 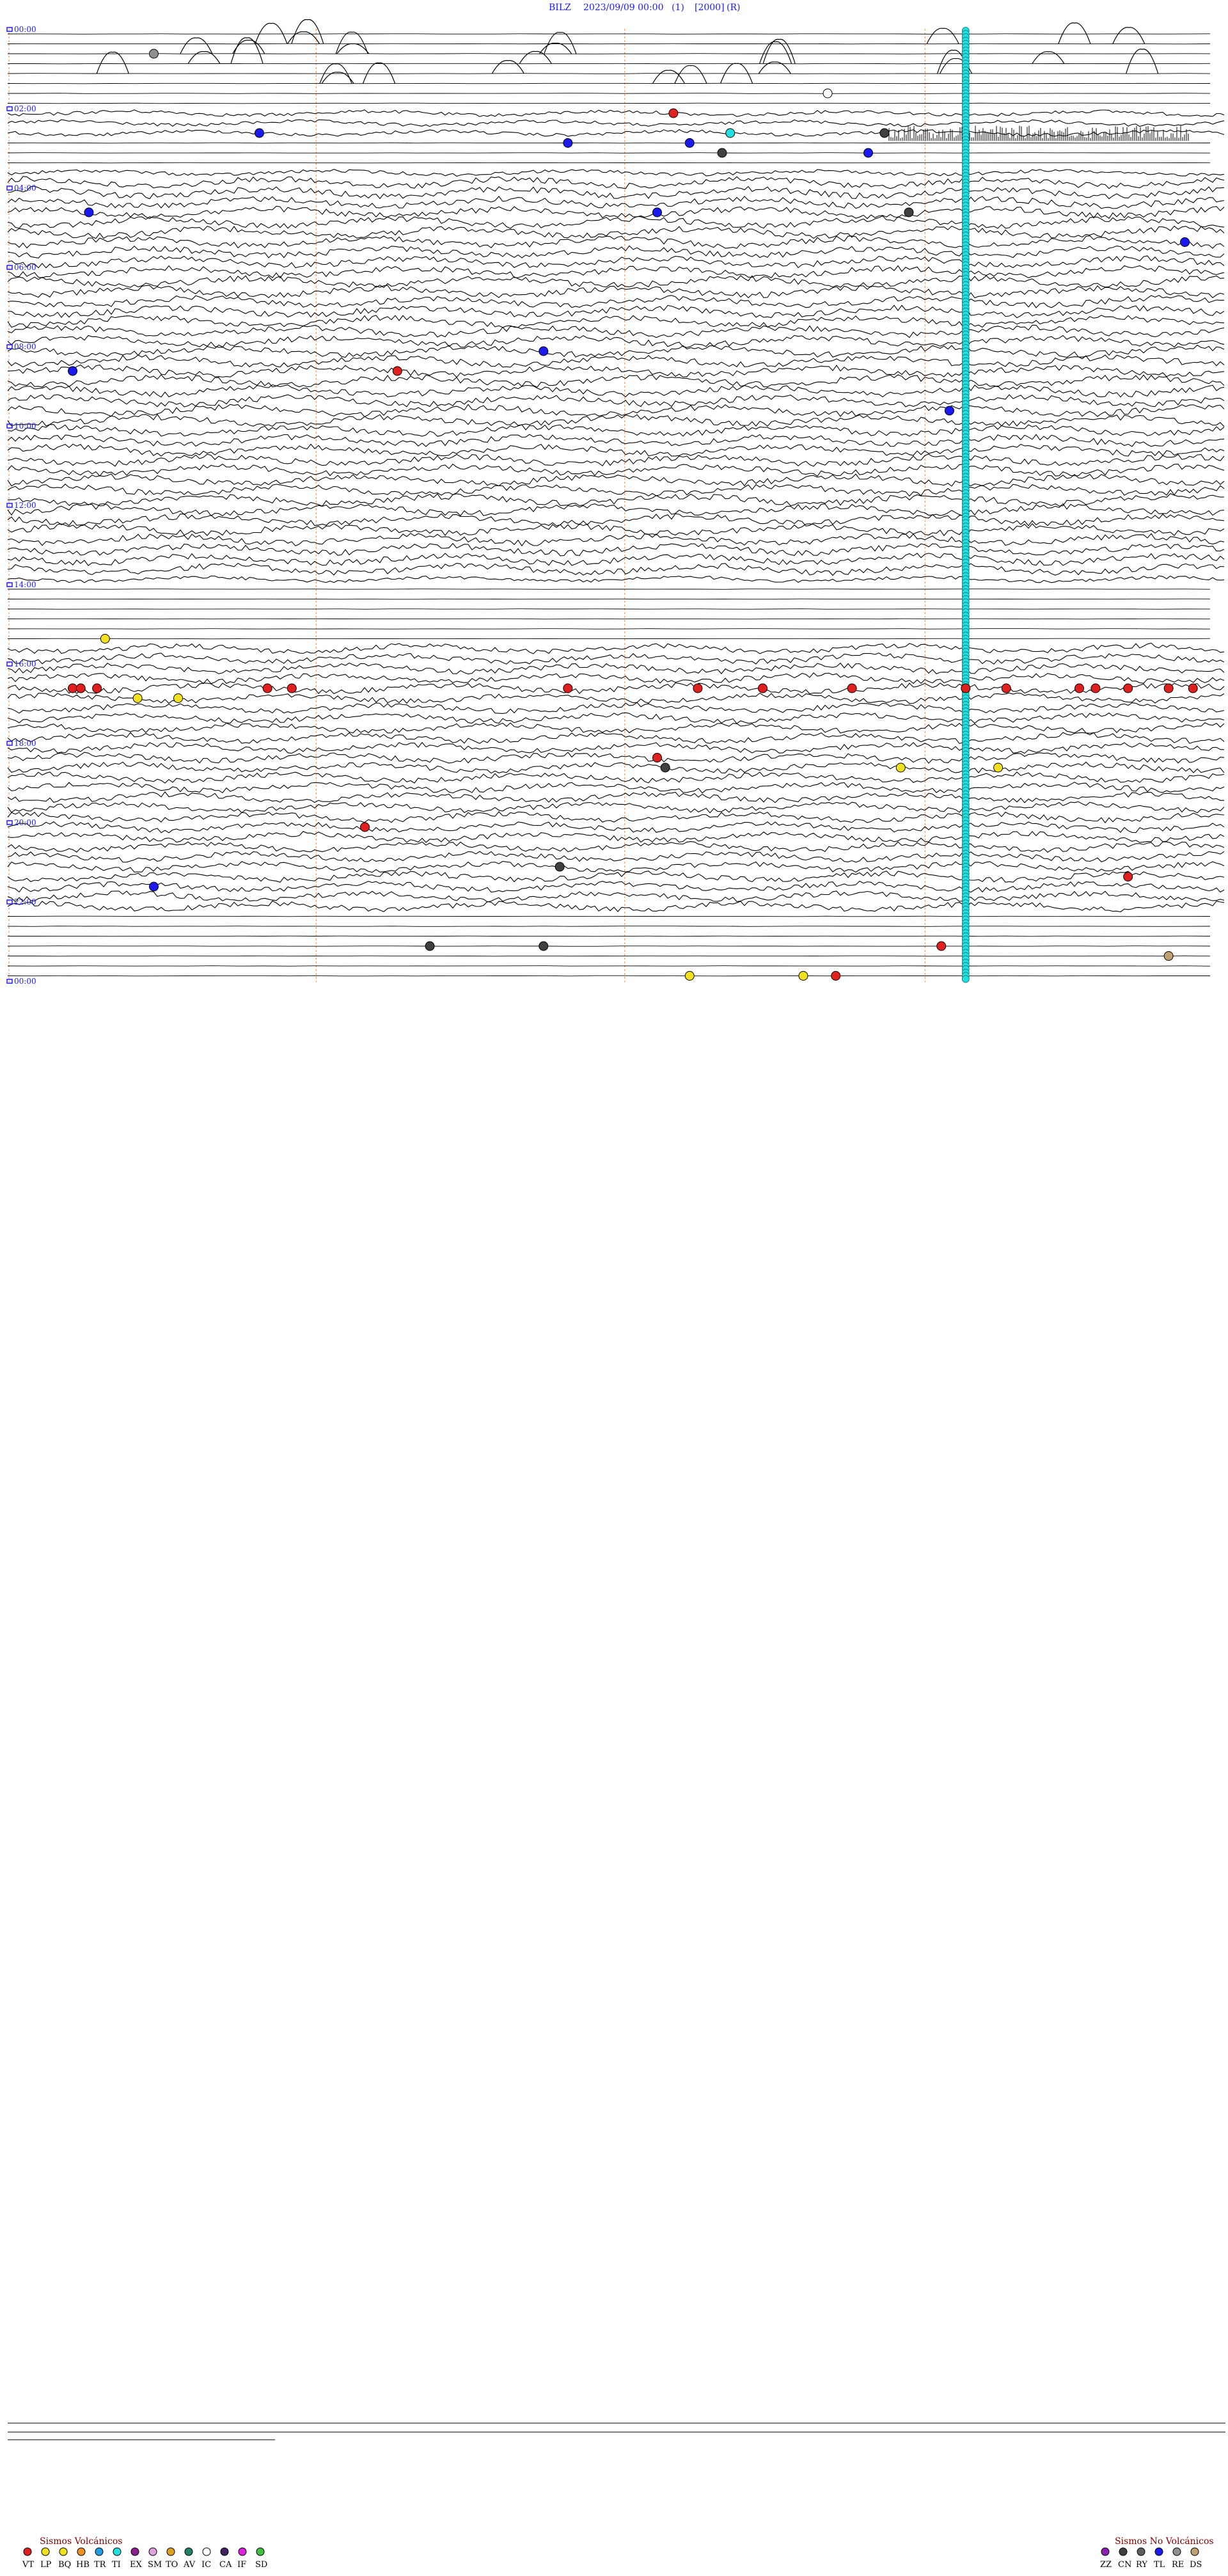 What do you see at coordinates (153, 54) in the screenshot?
I see `event-marker-re` at bounding box center [153, 54].